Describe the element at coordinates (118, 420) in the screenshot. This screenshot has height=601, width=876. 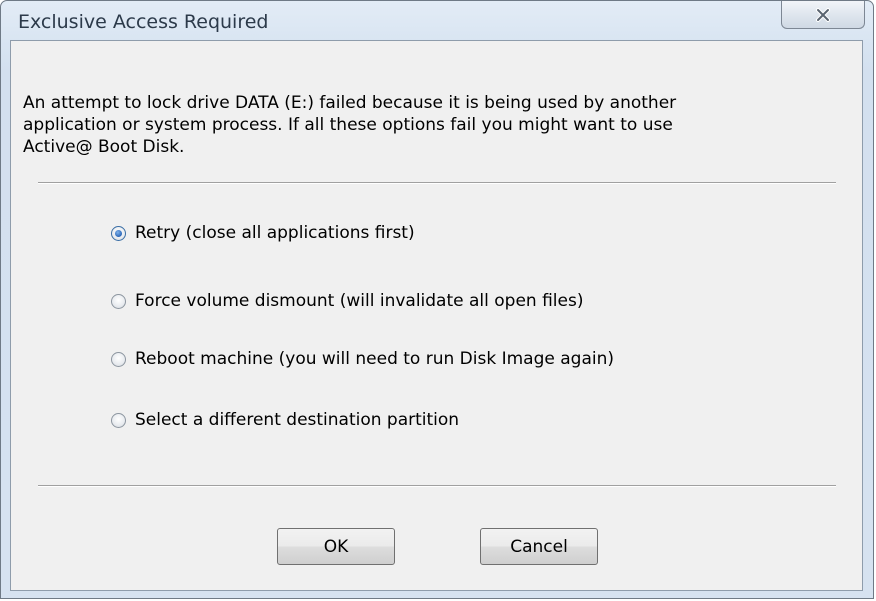
I see `radio-button-different-partition` at that location.